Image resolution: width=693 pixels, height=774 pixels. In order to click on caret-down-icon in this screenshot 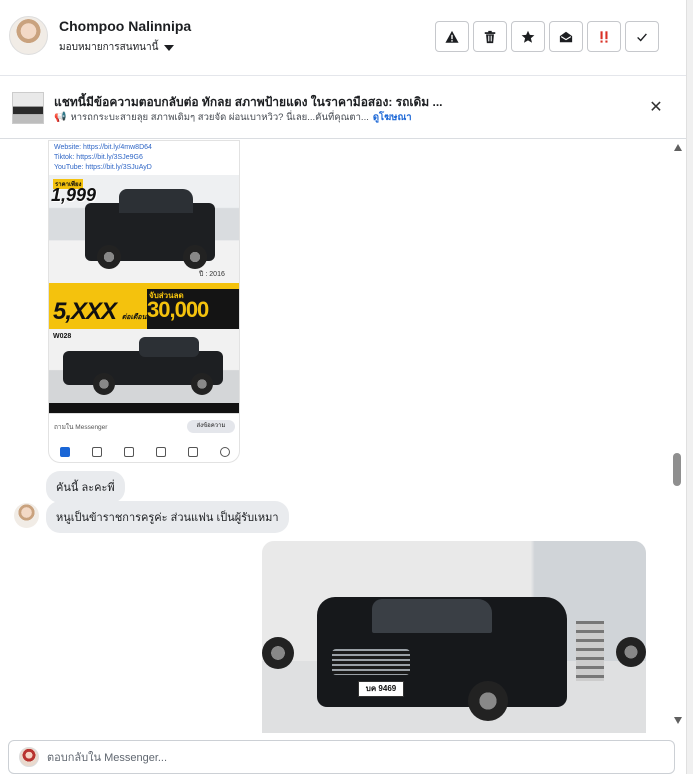, I will do `click(169, 47)`.